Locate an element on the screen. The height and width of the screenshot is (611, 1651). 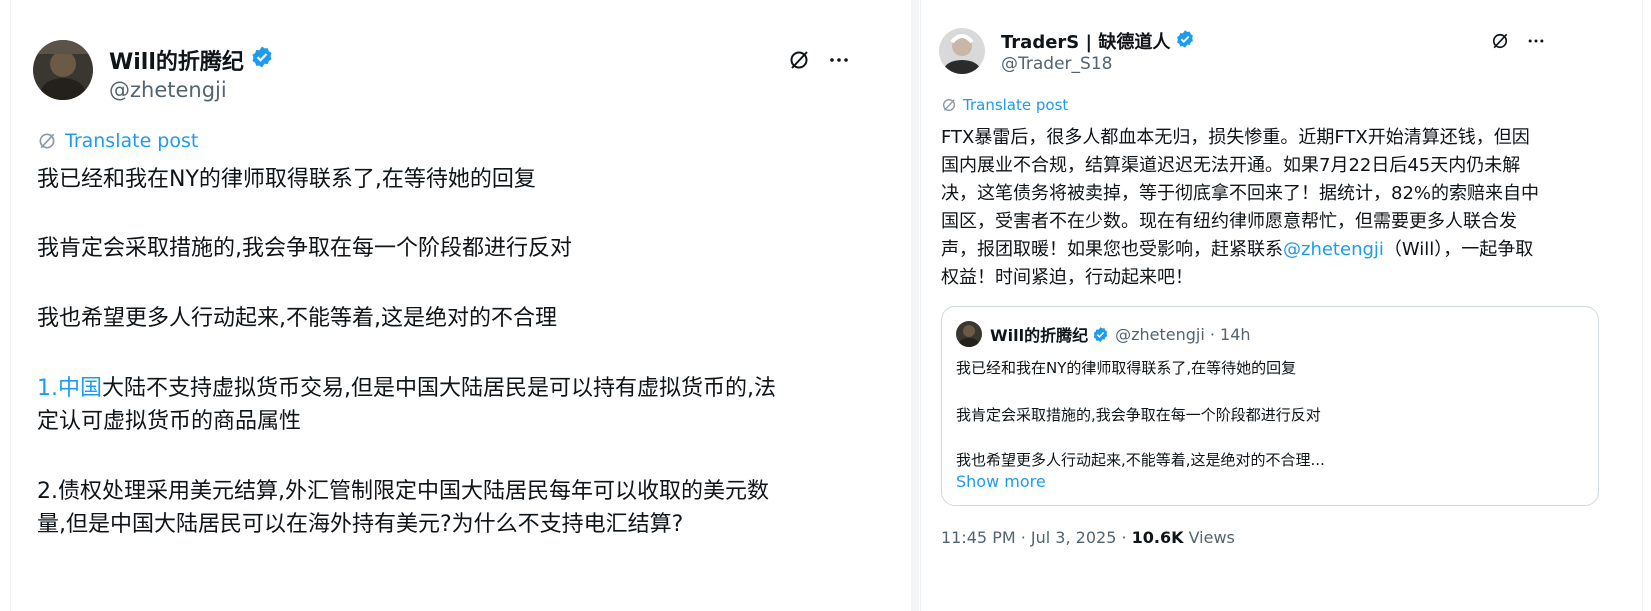
body-line: 权益！时间紧迫，行动起来吧！ is located at coordinates (1067, 277).